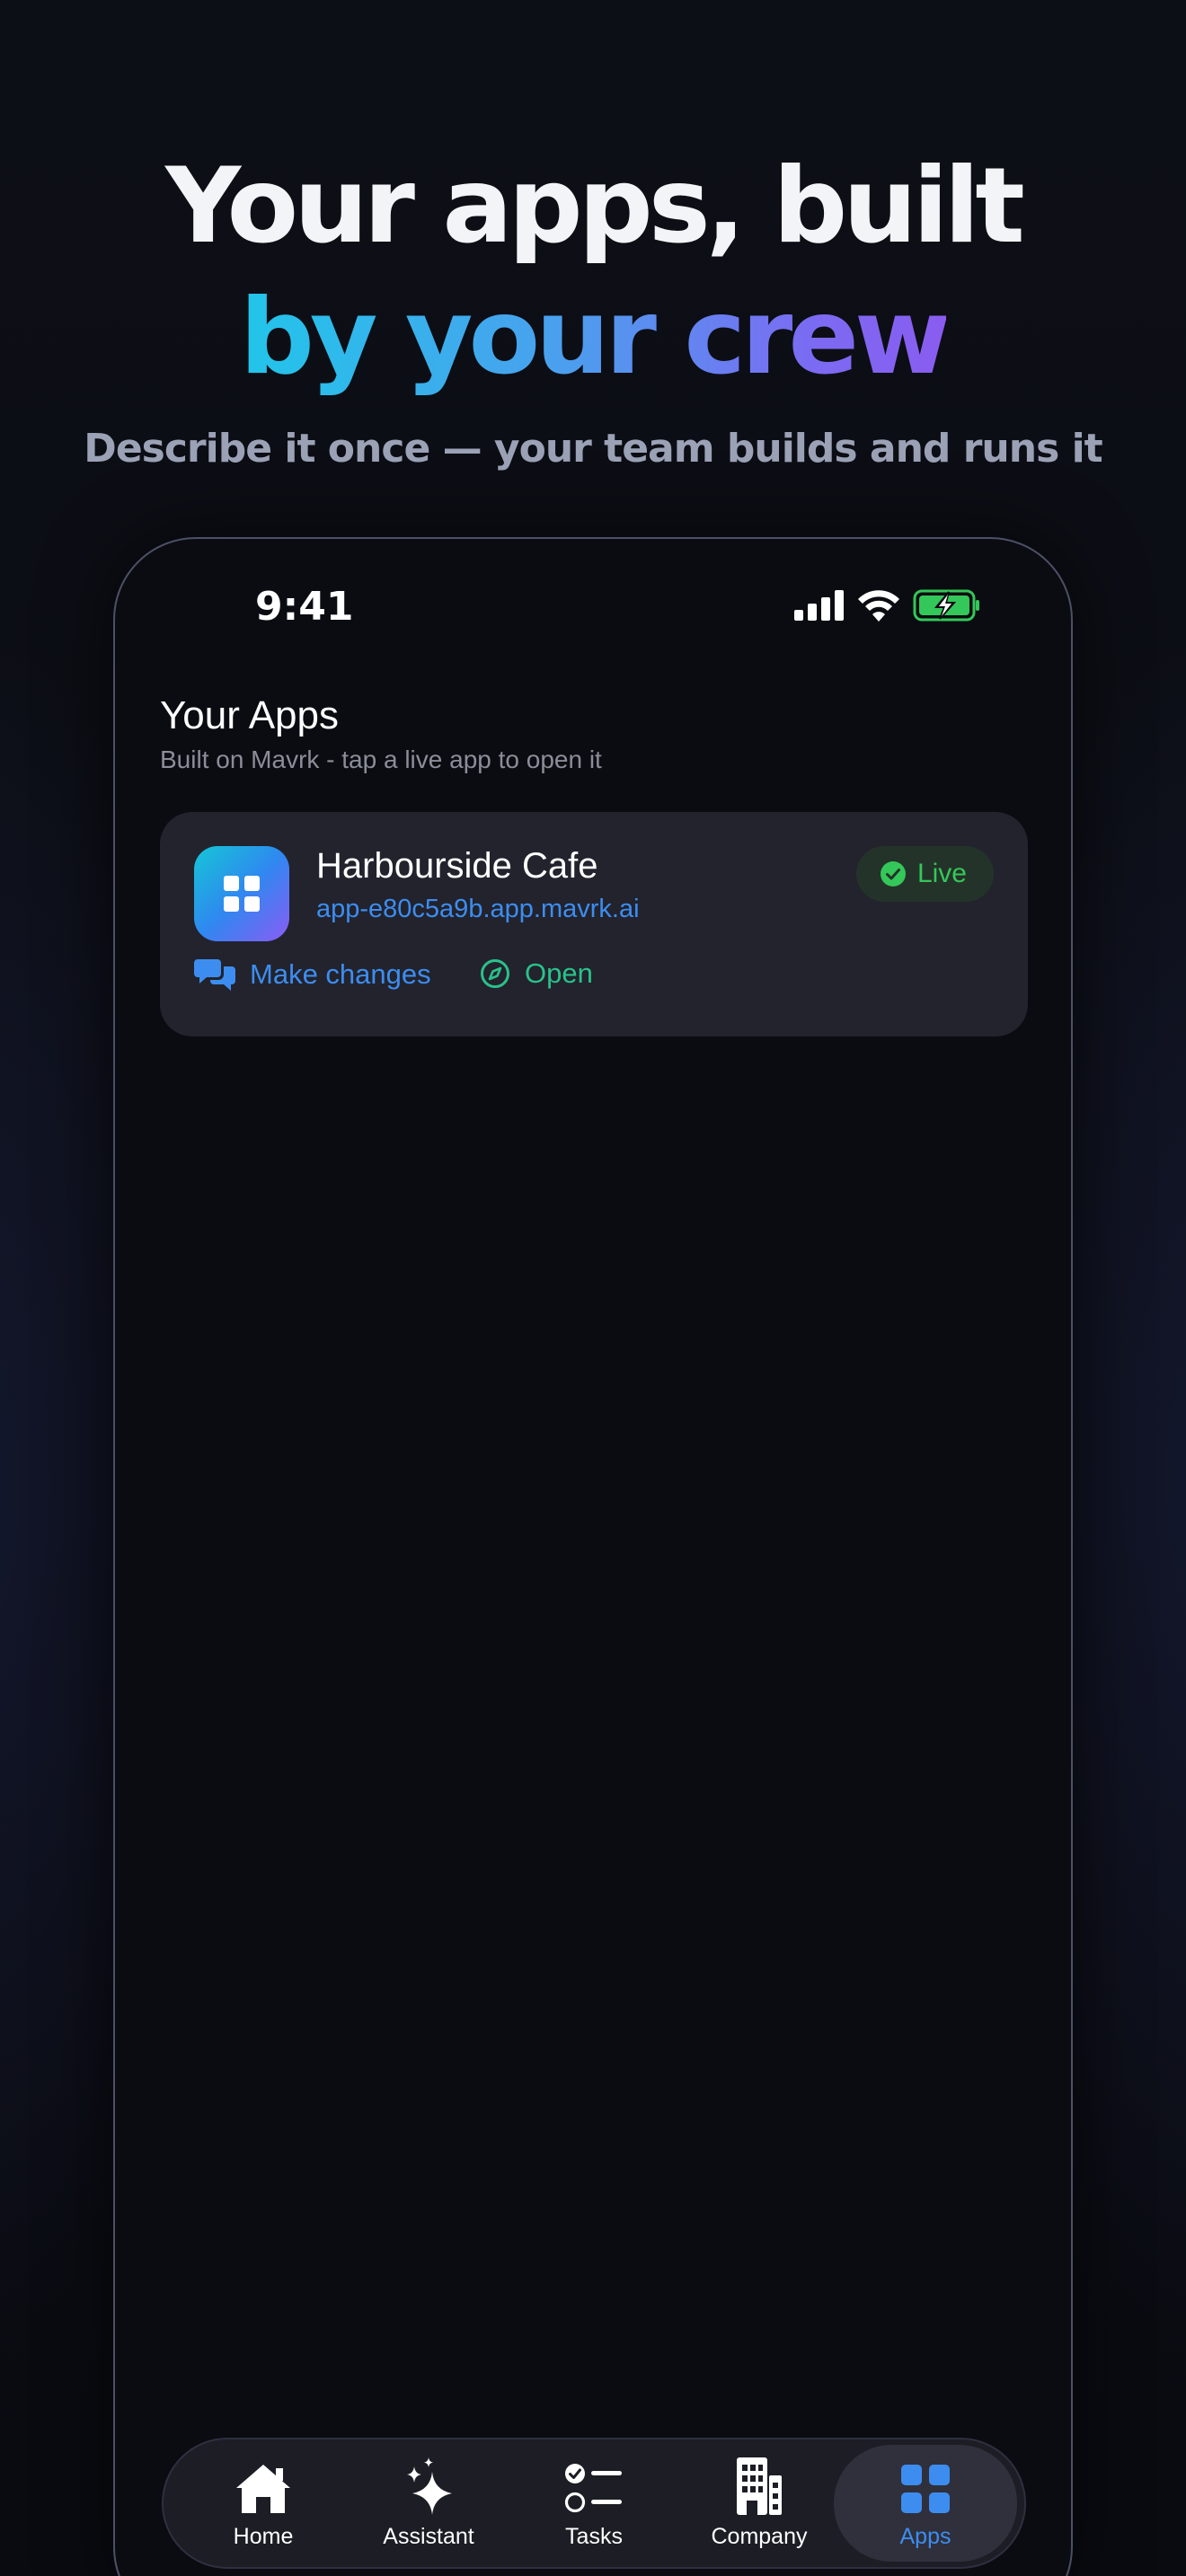  I want to click on hero-title-line2: by your crew, so click(593, 338).